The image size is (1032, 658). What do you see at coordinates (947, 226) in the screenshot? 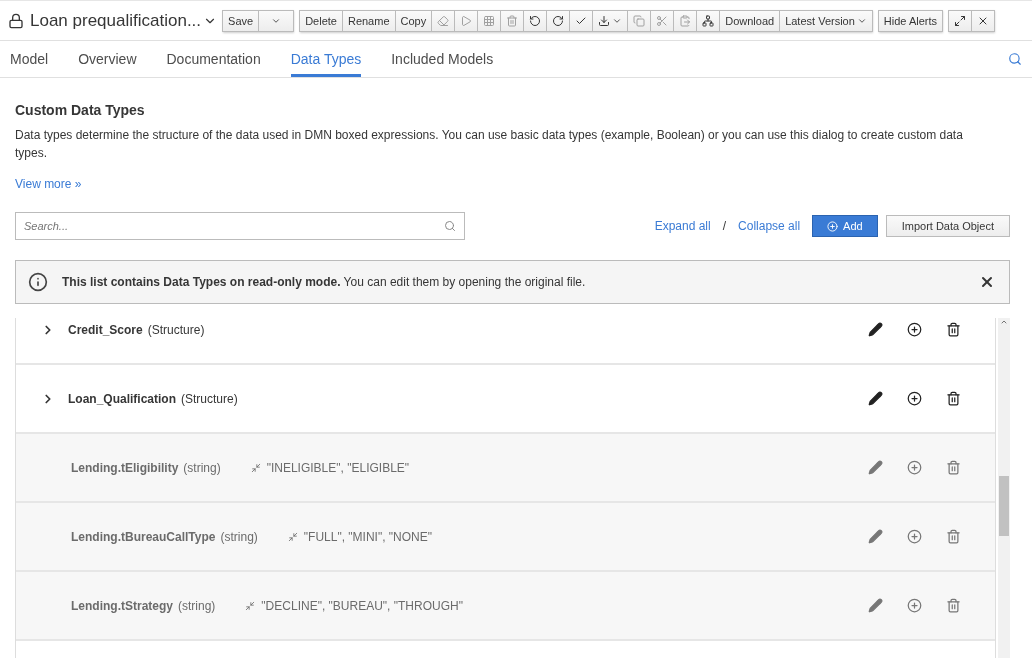
I see `import-data-object-button: Import Data Object` at bounding box center [947, 226].